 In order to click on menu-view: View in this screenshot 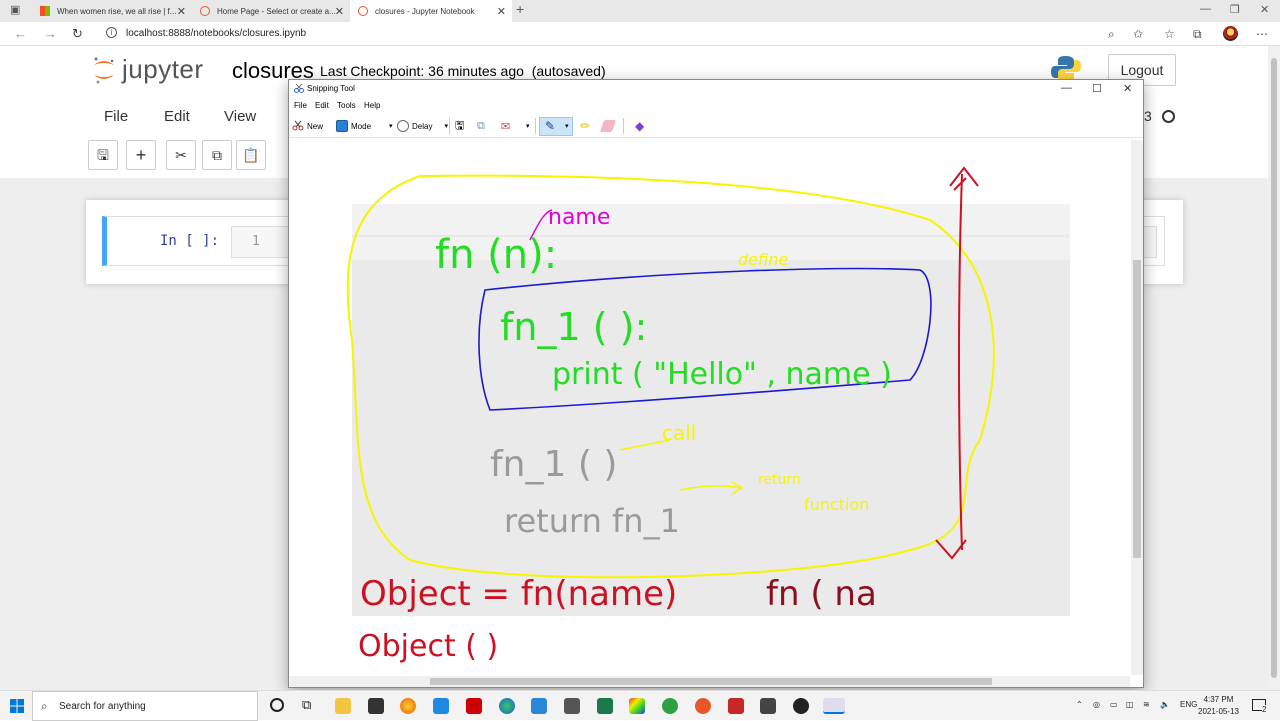, I will do `click(240, 116)`.